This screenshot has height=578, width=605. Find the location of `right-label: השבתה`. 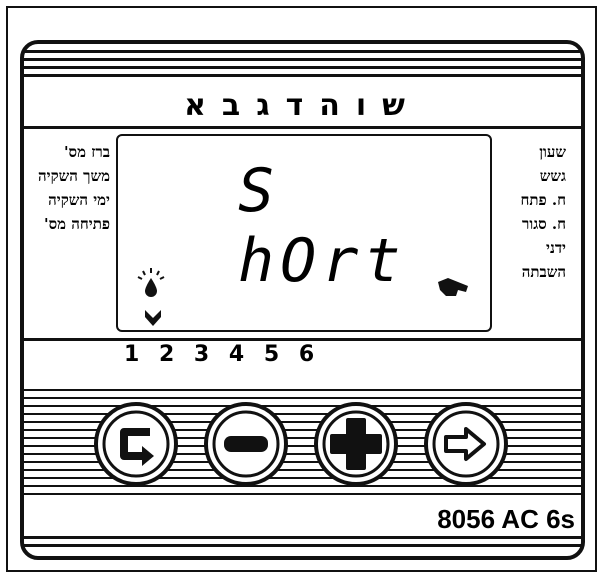

right-label: השבתה is located at coordinates (543, 272).